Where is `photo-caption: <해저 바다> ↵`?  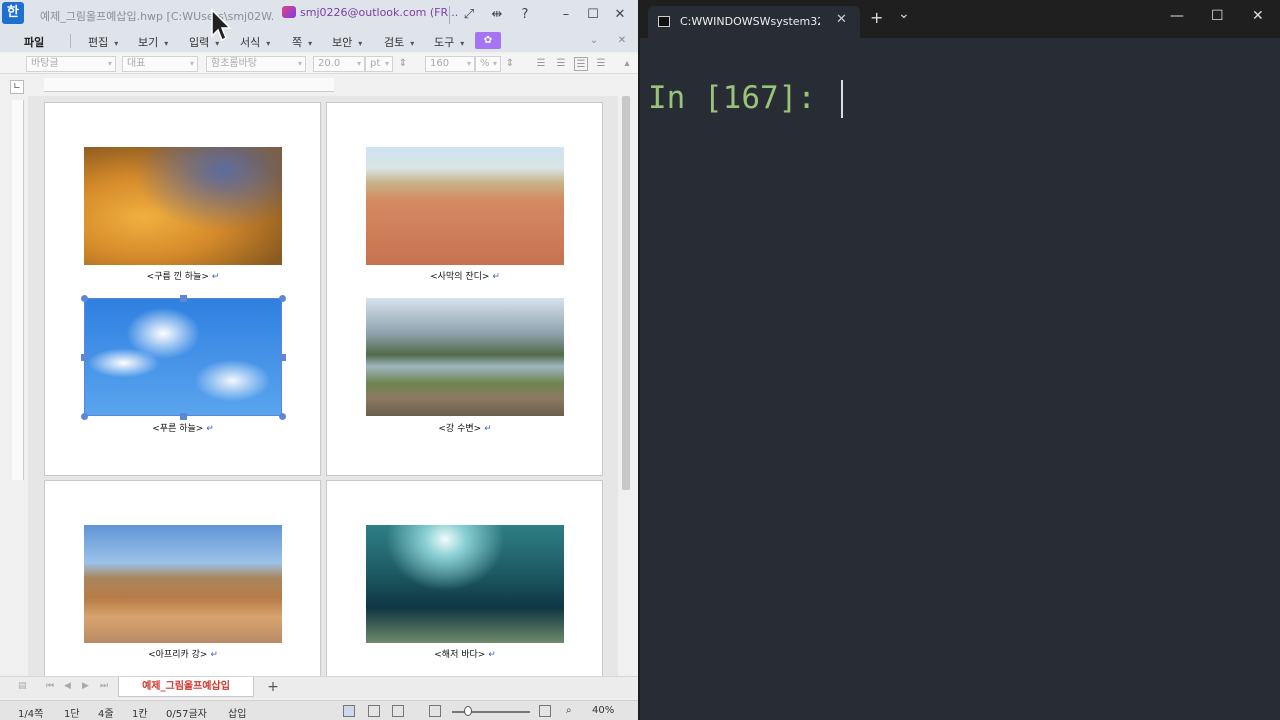
photo-caption: <해저 바다> ↵ is located at coordinates (465, 653).